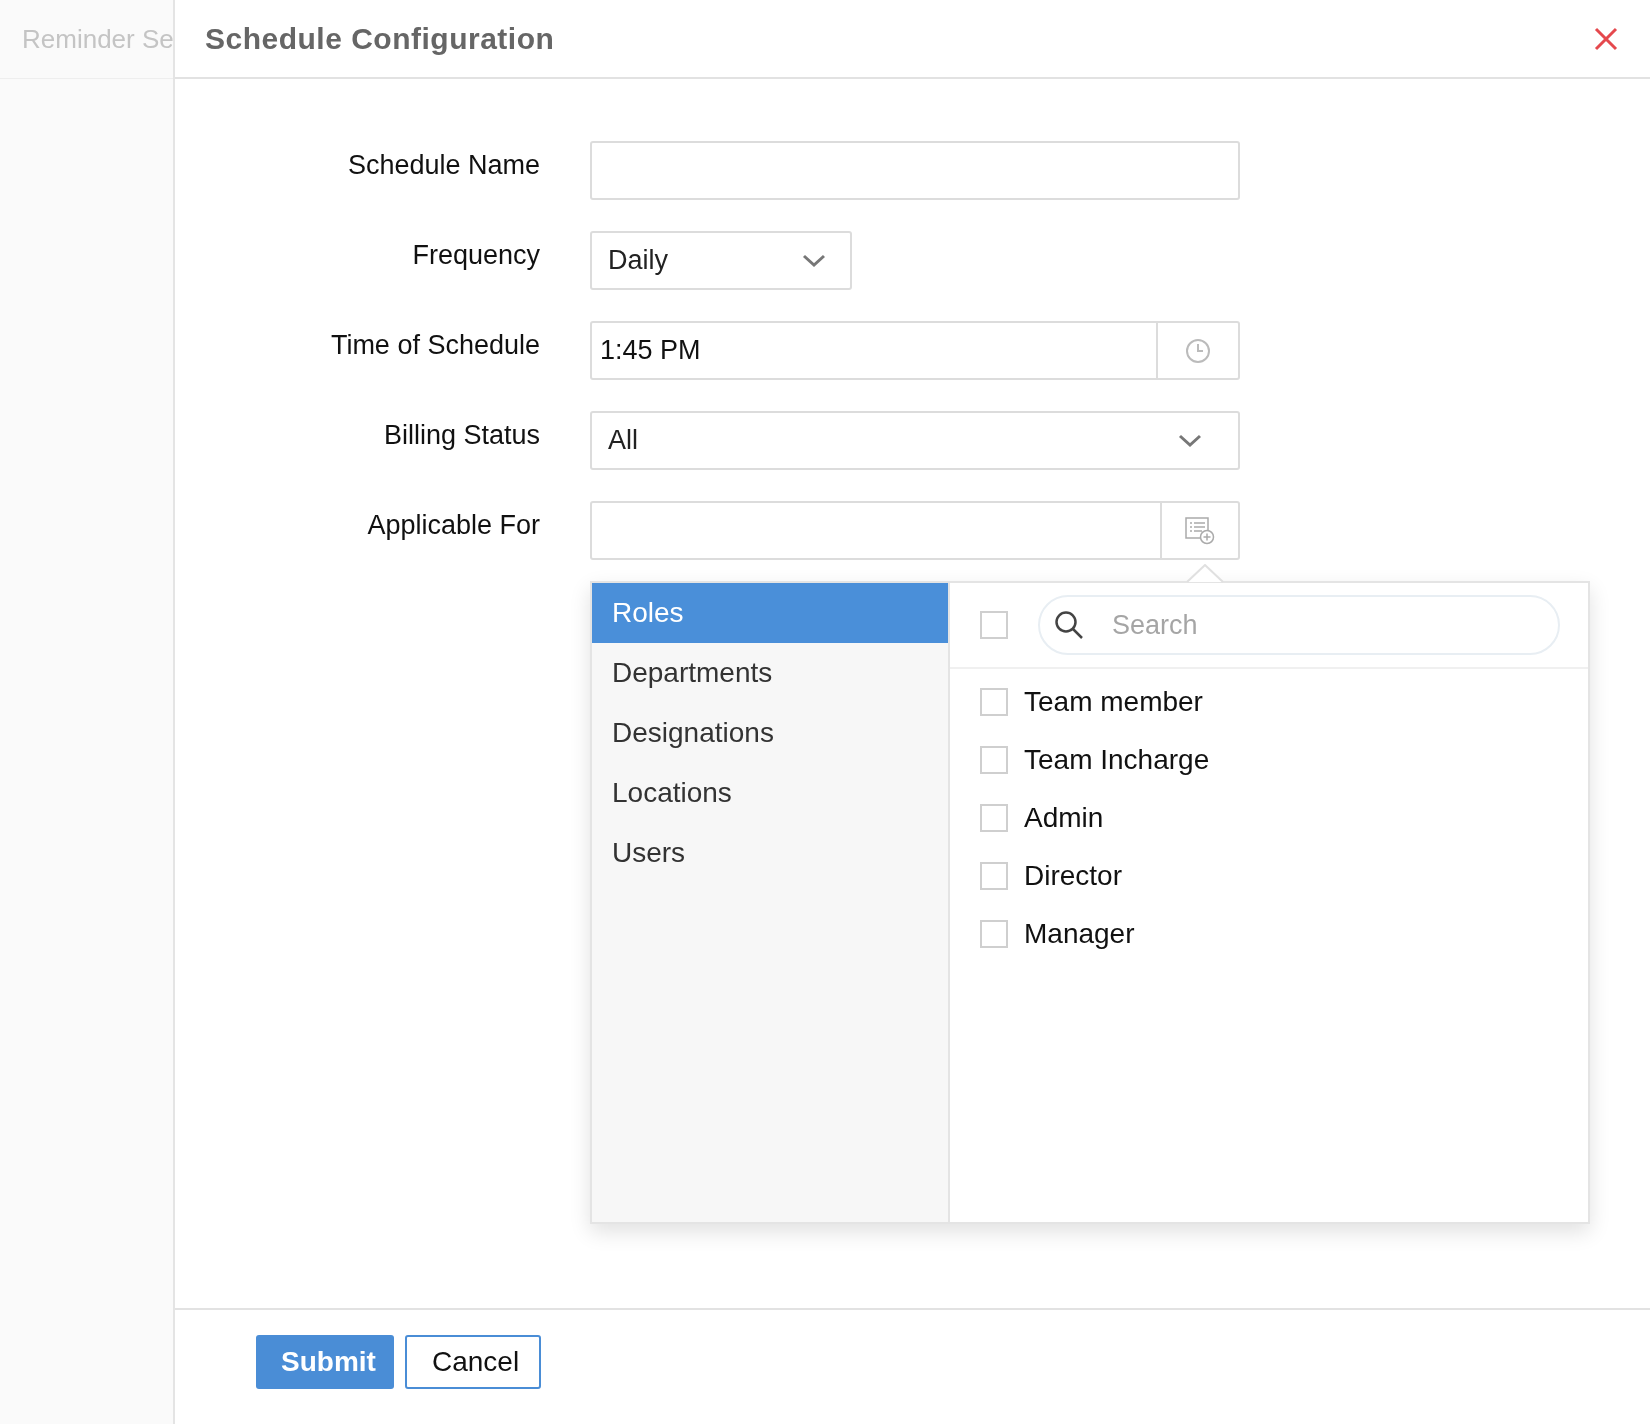  Describe the element at coordinates (1069, 625) in the screenshot. I see `search-icon` at that location.